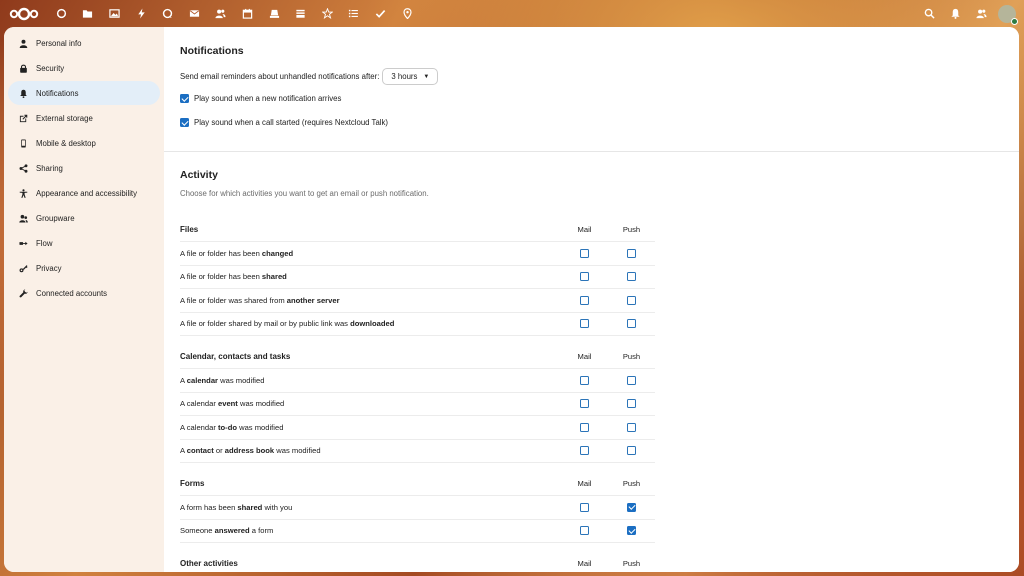 The image size is (1024, 576). Describe the element at coordinates (277, 507) in the screenshot. I see `activity-row-text: with you` at that location.